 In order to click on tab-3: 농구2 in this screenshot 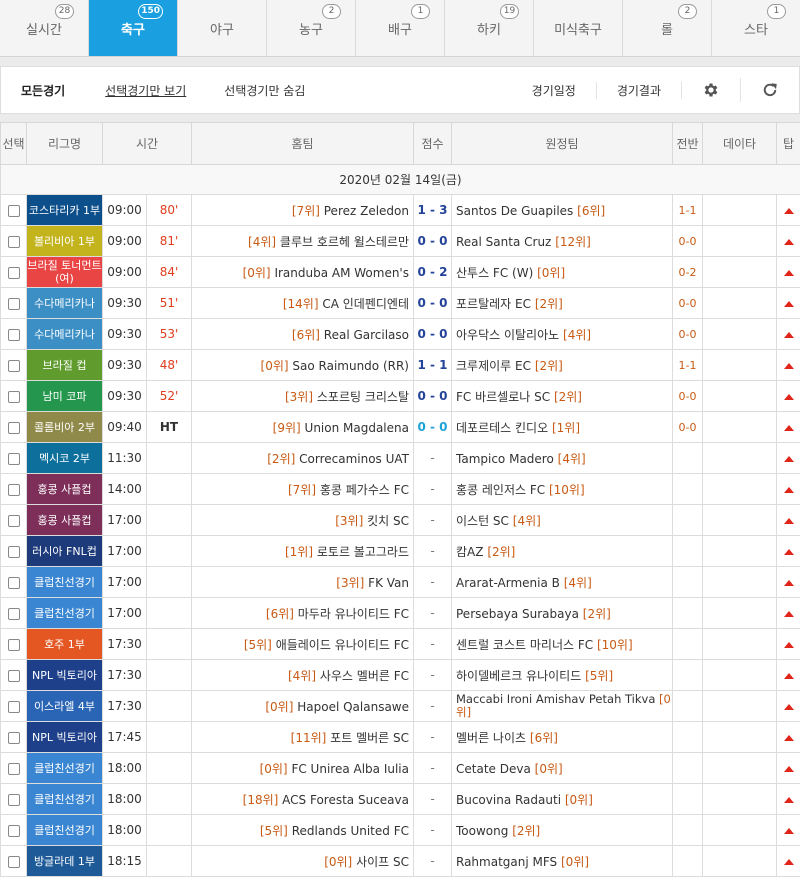, I will do `click(311, 28)`.